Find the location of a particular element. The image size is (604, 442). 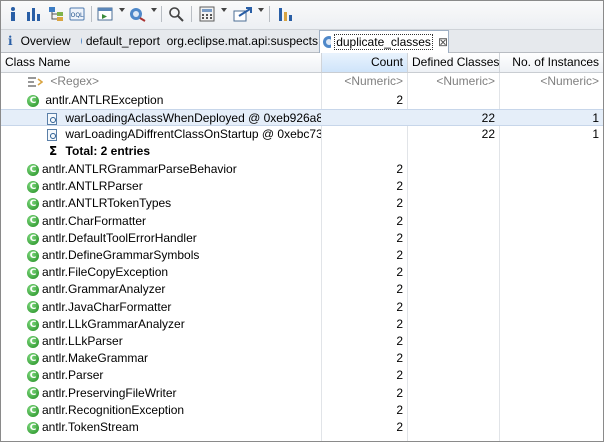

class-name: antlr.Parser is located at coordinates (73, 375).